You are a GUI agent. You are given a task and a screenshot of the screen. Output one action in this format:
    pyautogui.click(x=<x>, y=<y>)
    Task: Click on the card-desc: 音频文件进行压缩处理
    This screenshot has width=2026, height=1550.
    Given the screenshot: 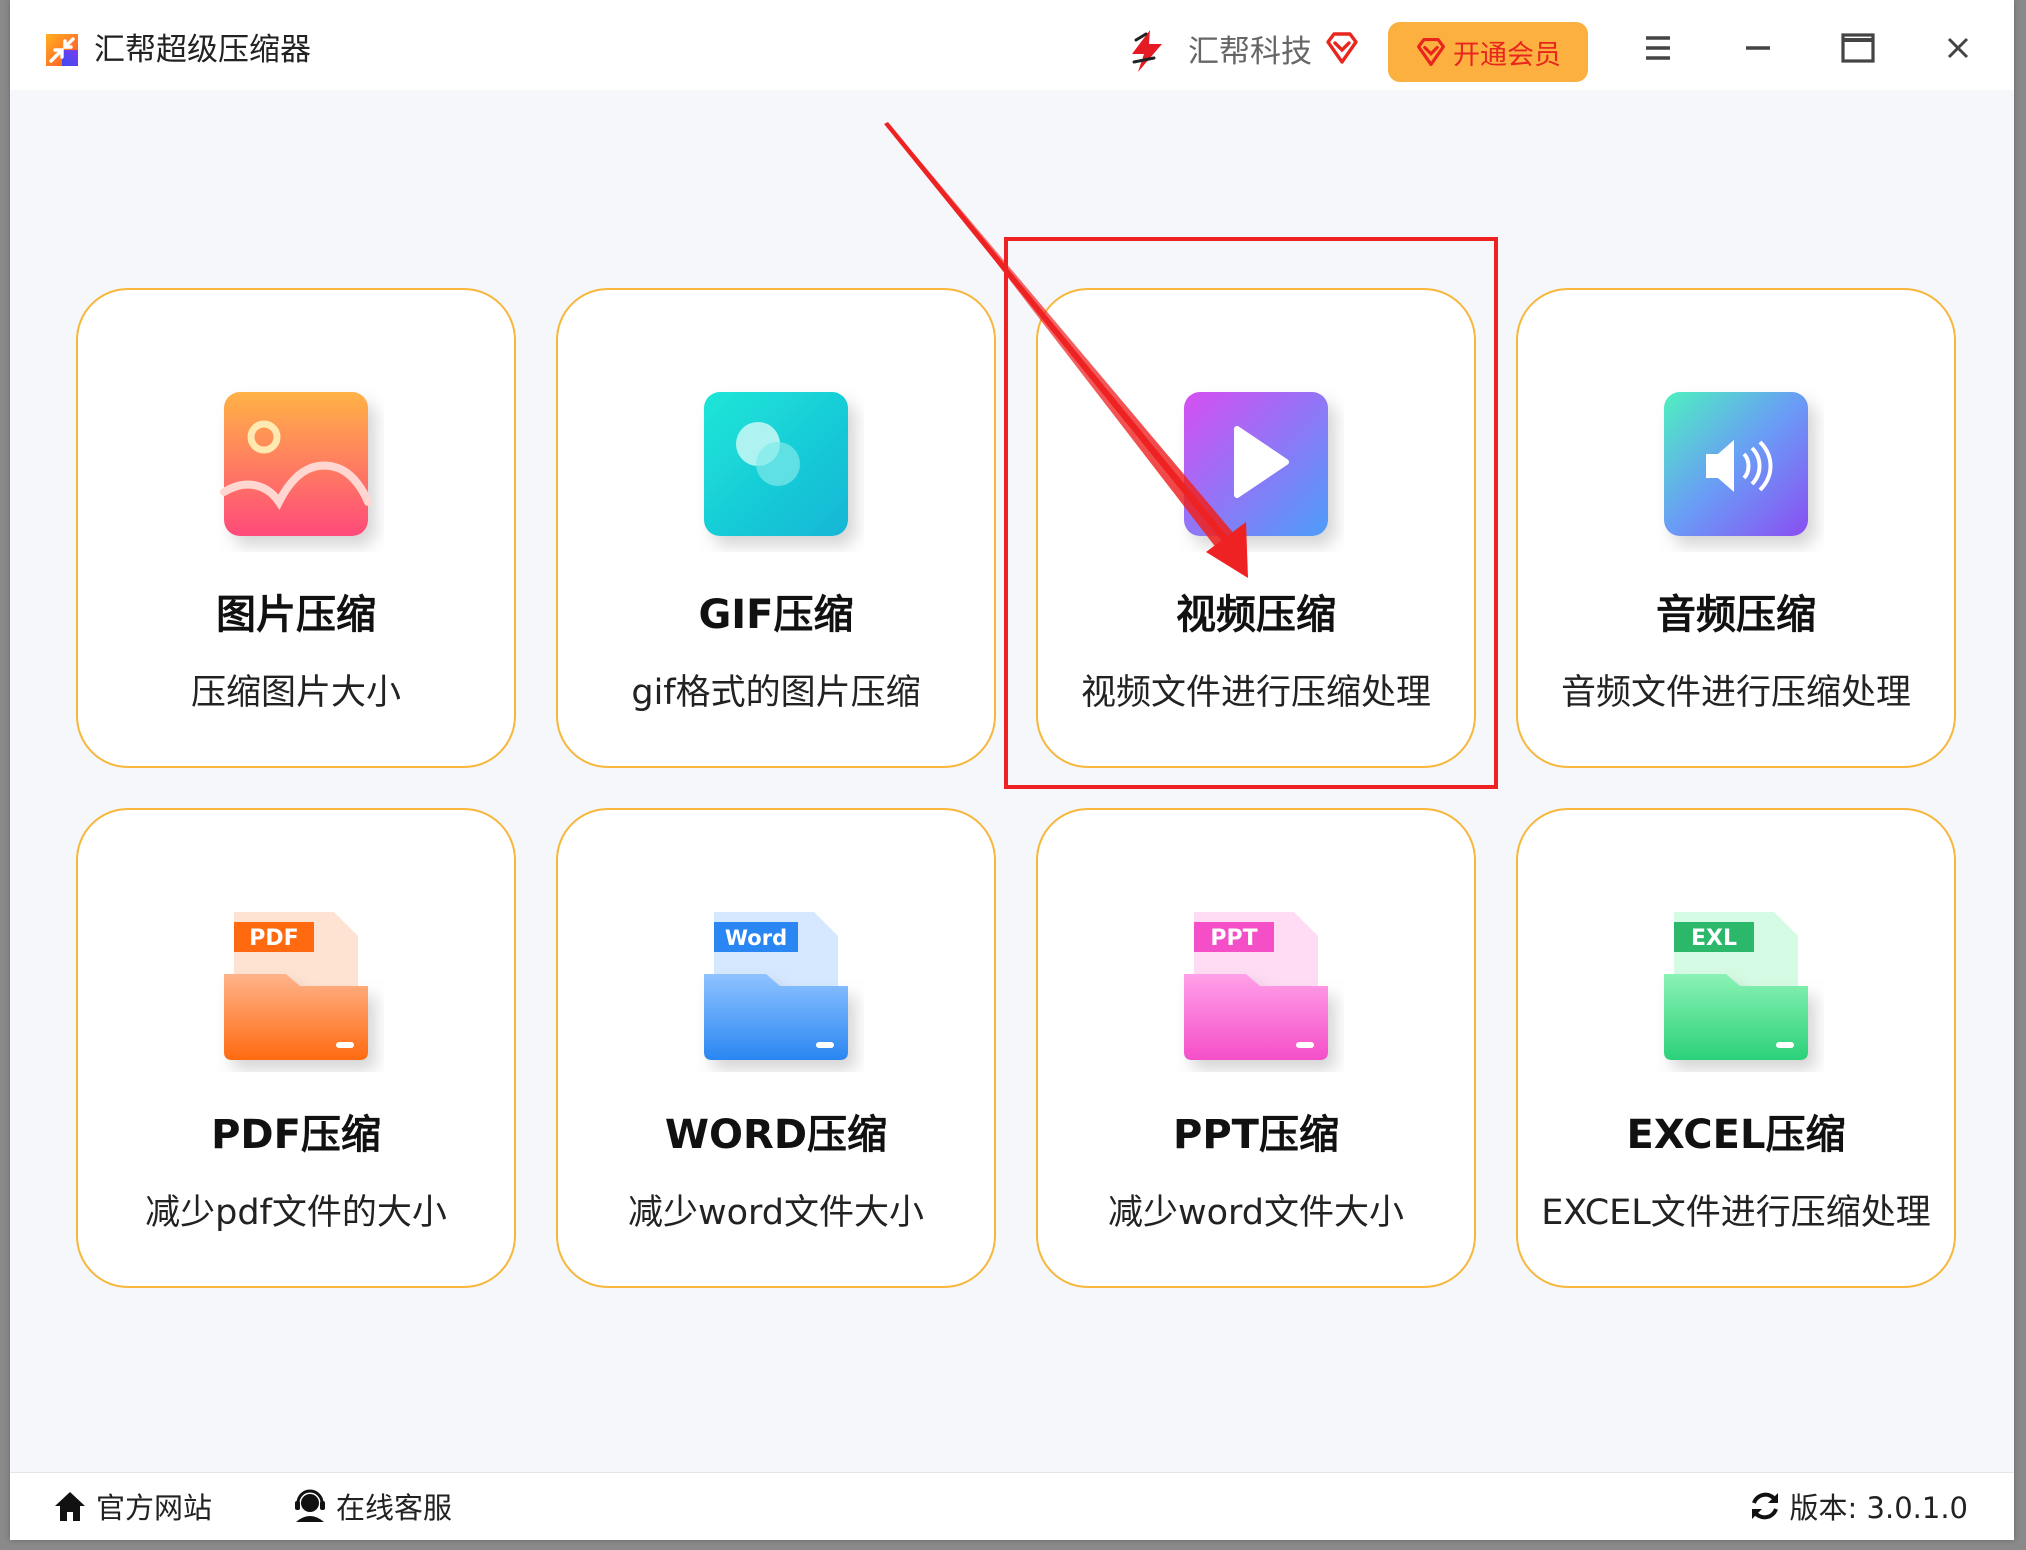 What is the action you would take?
    pyautogui.click(x=1735, y=693)
    